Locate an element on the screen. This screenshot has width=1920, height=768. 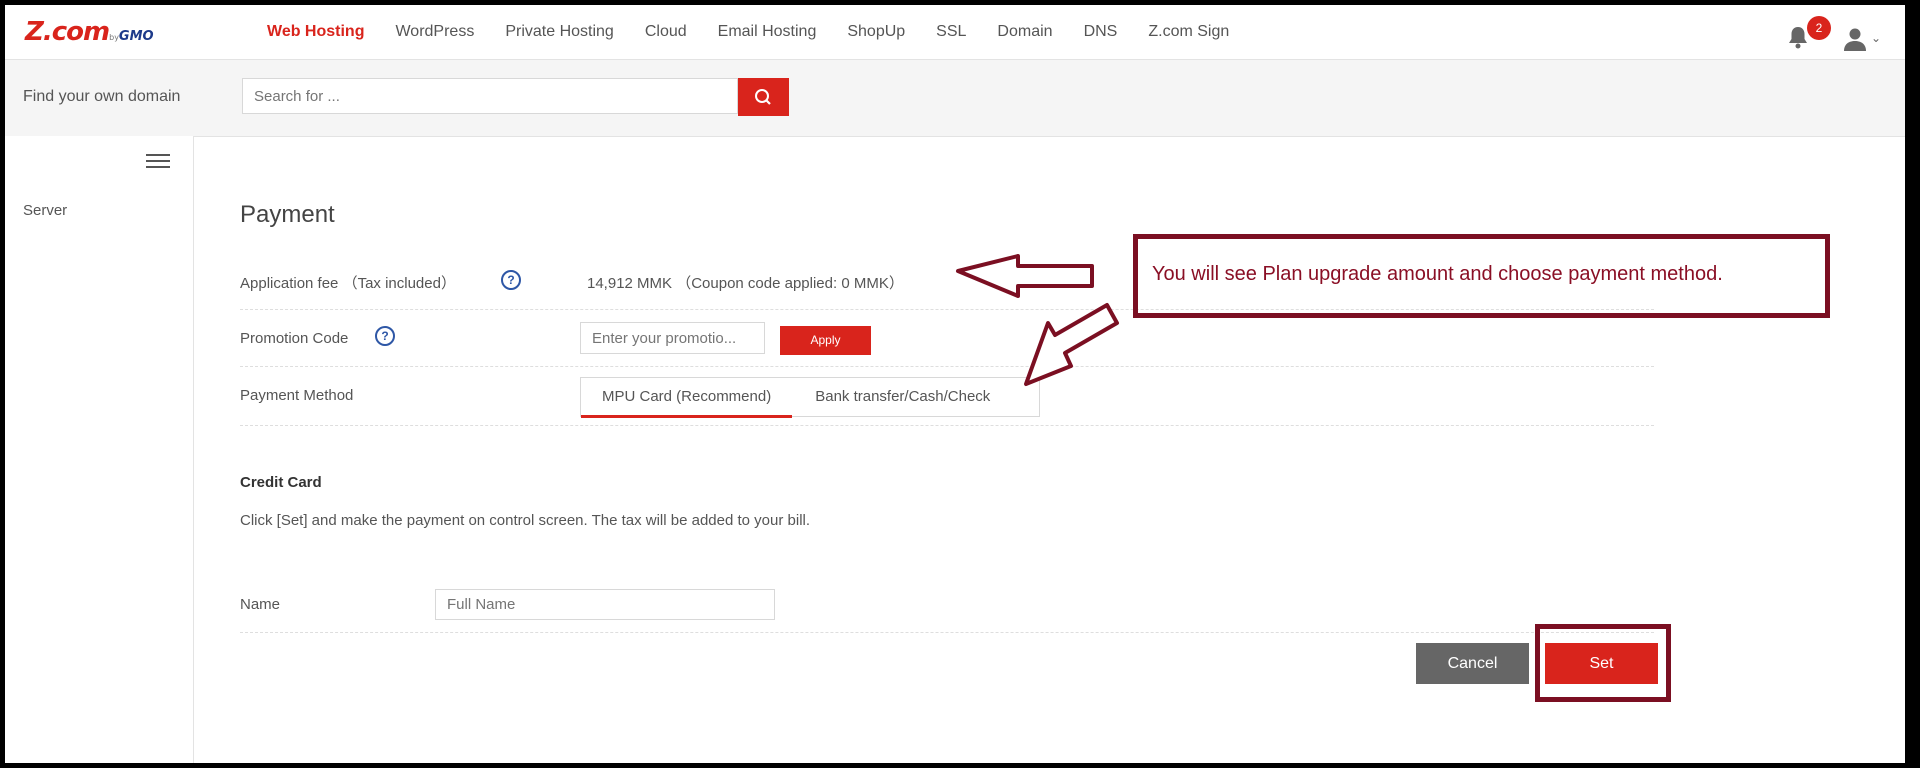
annotation-arrows is located at coordinates (1037, 320).